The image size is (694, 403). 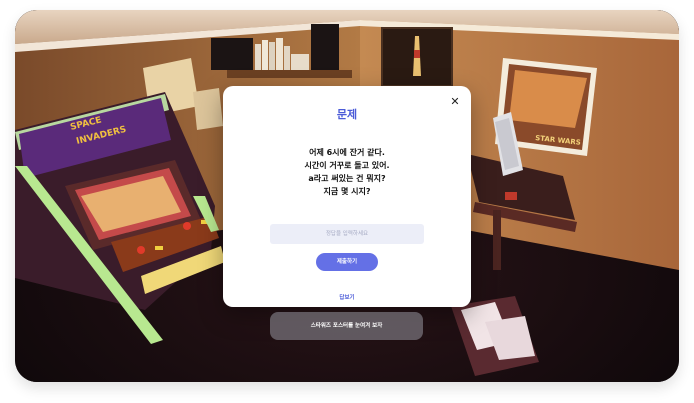 I want to click on modal-title: 문제, so click(x=347, y=114).